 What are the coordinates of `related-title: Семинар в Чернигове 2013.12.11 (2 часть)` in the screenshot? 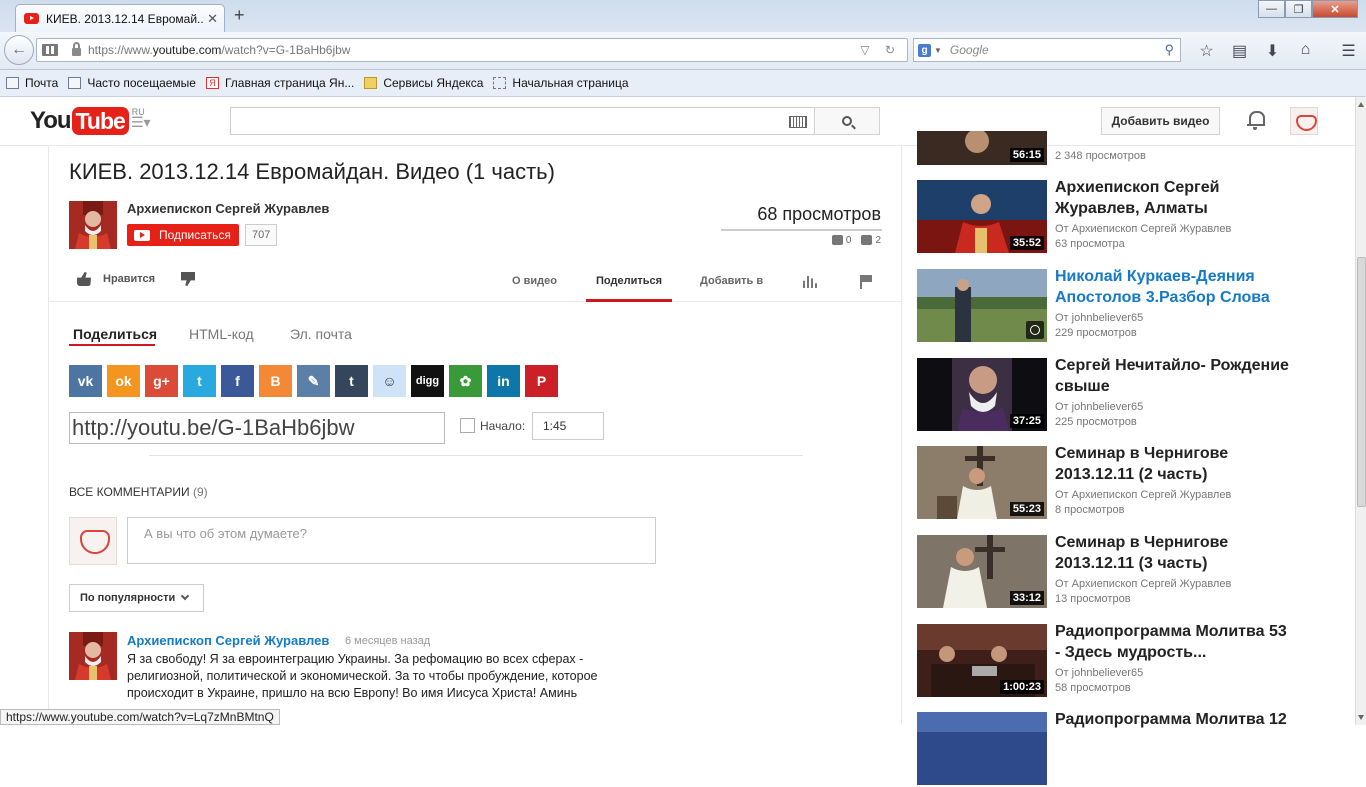 It's located at (1175, 464).